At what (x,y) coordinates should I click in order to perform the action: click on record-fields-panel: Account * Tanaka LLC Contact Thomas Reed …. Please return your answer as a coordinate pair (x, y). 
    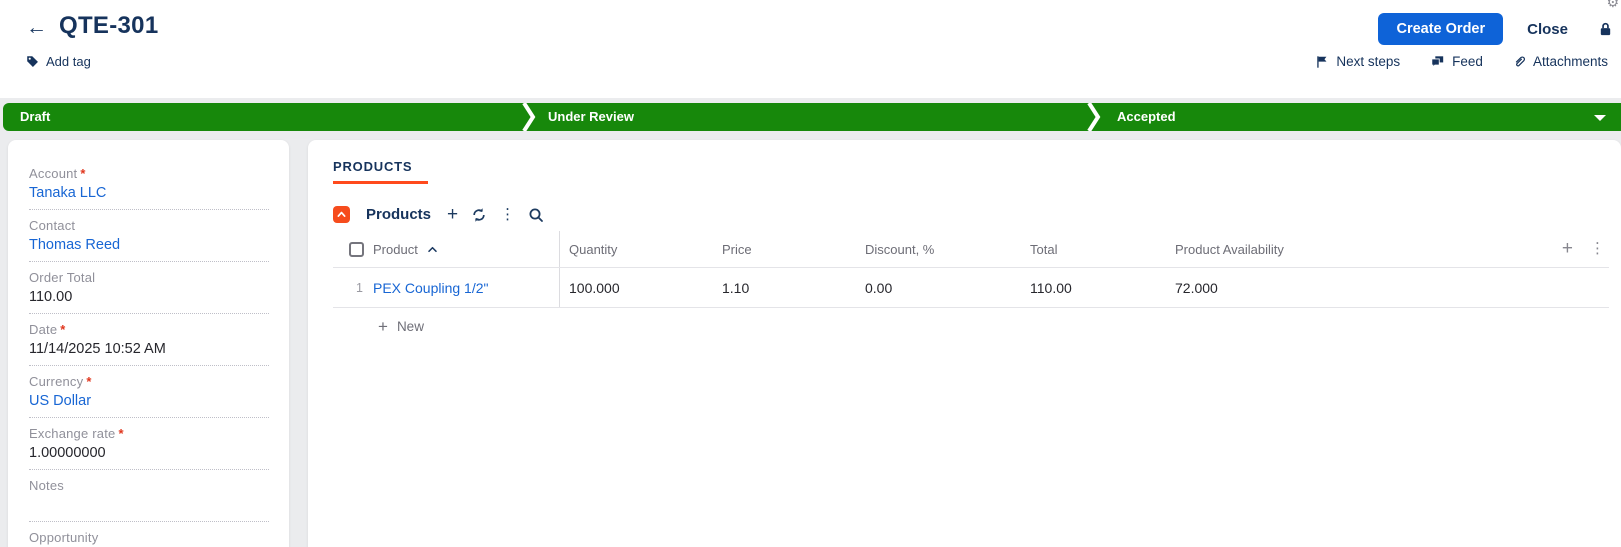
    Looking at the image, I should click on (148, 343).